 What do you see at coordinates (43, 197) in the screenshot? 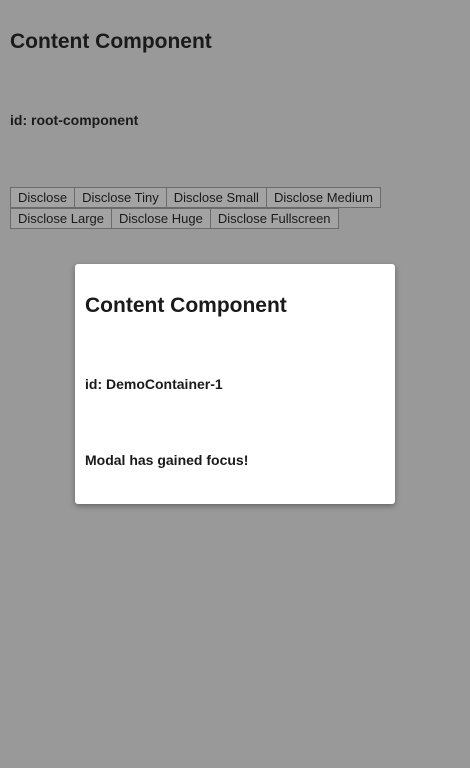
I see `disclose-button: Disclose` at bounding box center [43, 197].